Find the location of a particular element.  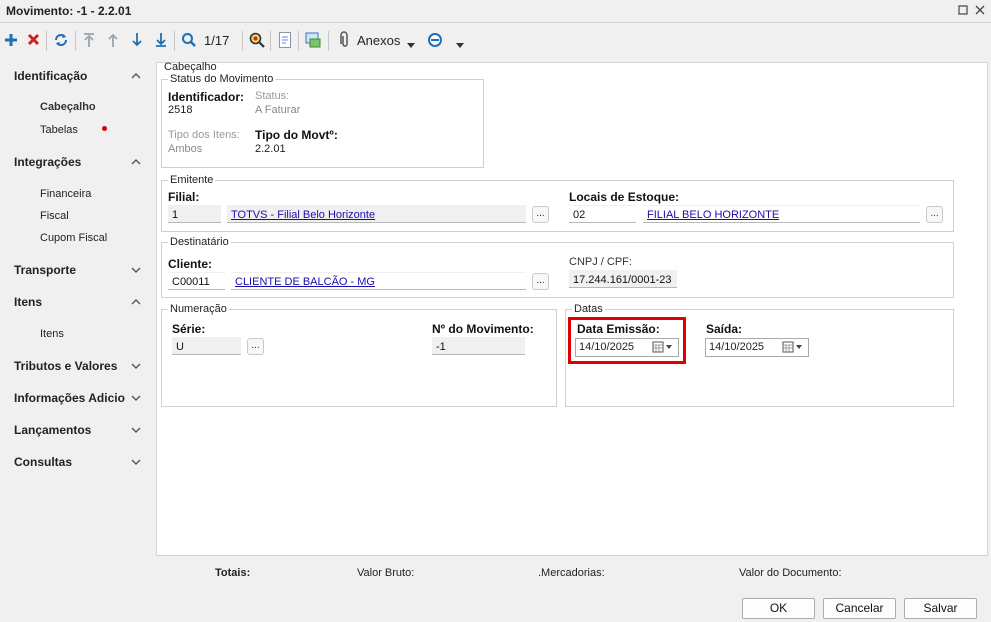

panel-caption: Cabeçalho is located at coordinates (190, 67).